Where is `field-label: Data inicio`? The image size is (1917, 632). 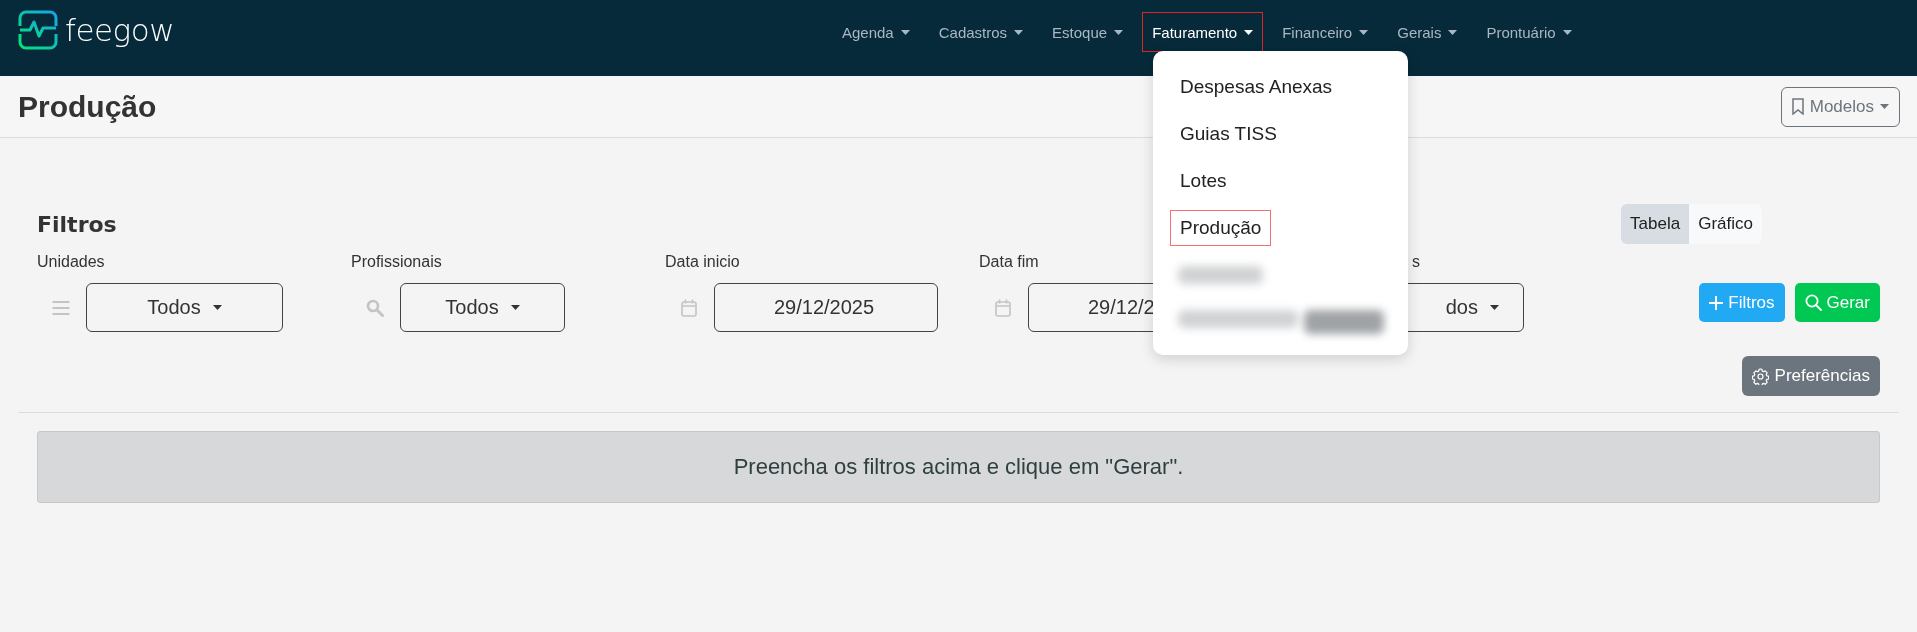 field-label: Data inicio is located at coordinates (703, 262).